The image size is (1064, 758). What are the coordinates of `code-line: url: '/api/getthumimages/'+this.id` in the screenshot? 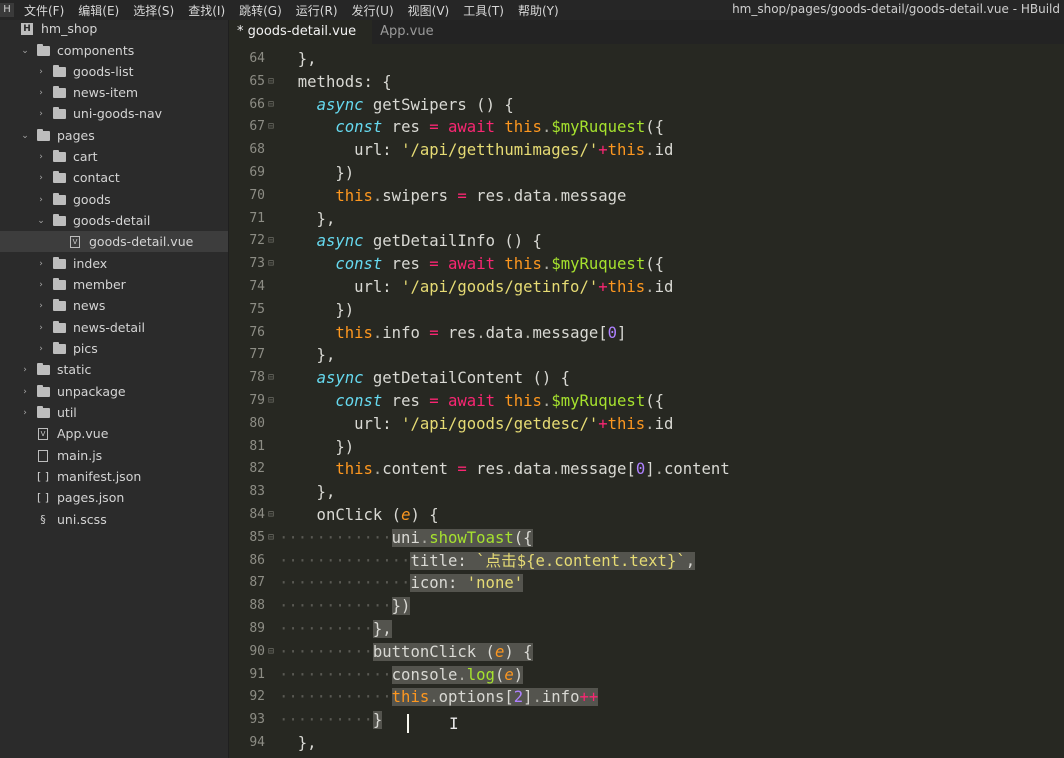 It's located at (476, 150).